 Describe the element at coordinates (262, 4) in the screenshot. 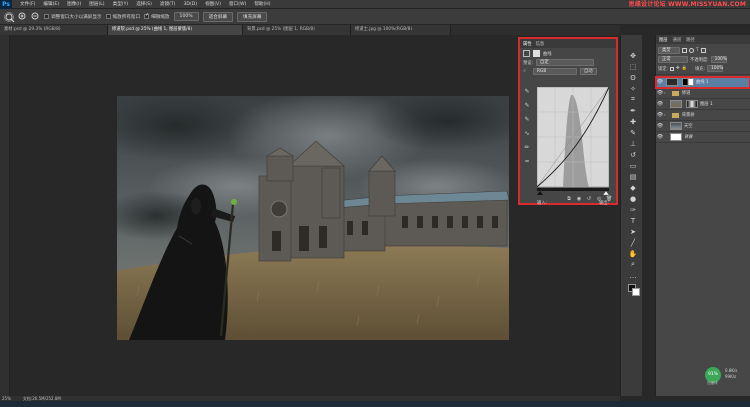

I see `menu-help: 帮助(H)` at that location.